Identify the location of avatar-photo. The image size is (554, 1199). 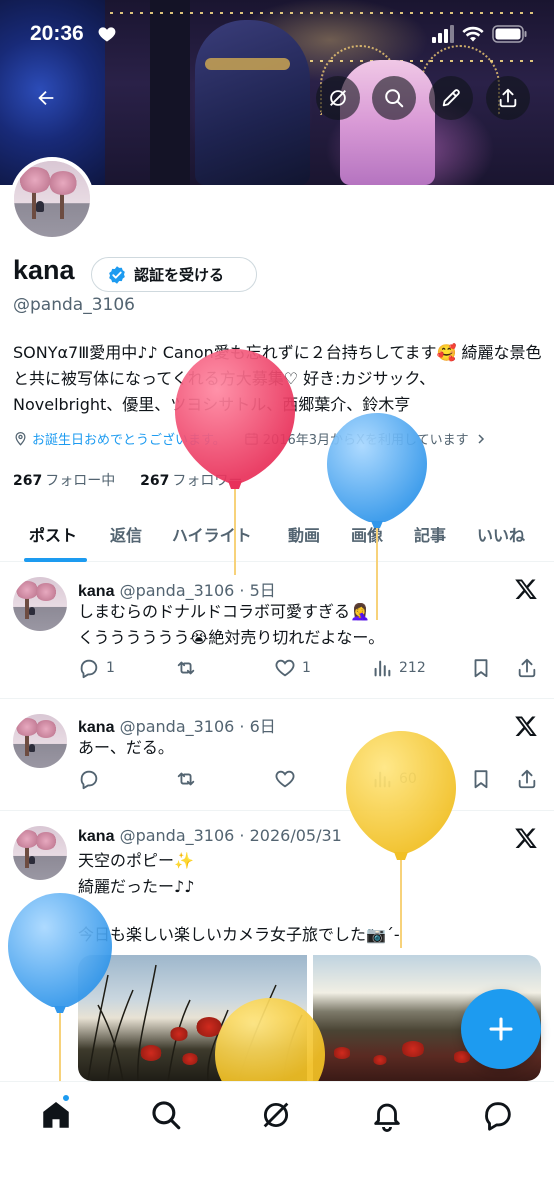
(52, 199).